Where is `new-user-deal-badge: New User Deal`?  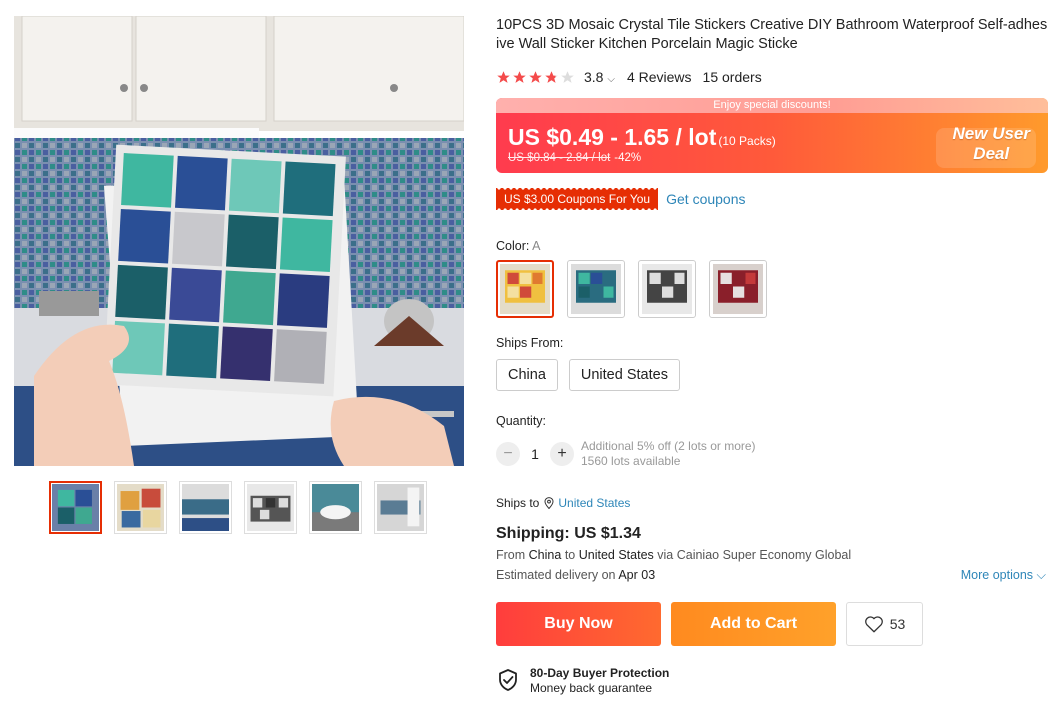 new-user-deal-badge: New User Deal is located at coordinates (991, 144).